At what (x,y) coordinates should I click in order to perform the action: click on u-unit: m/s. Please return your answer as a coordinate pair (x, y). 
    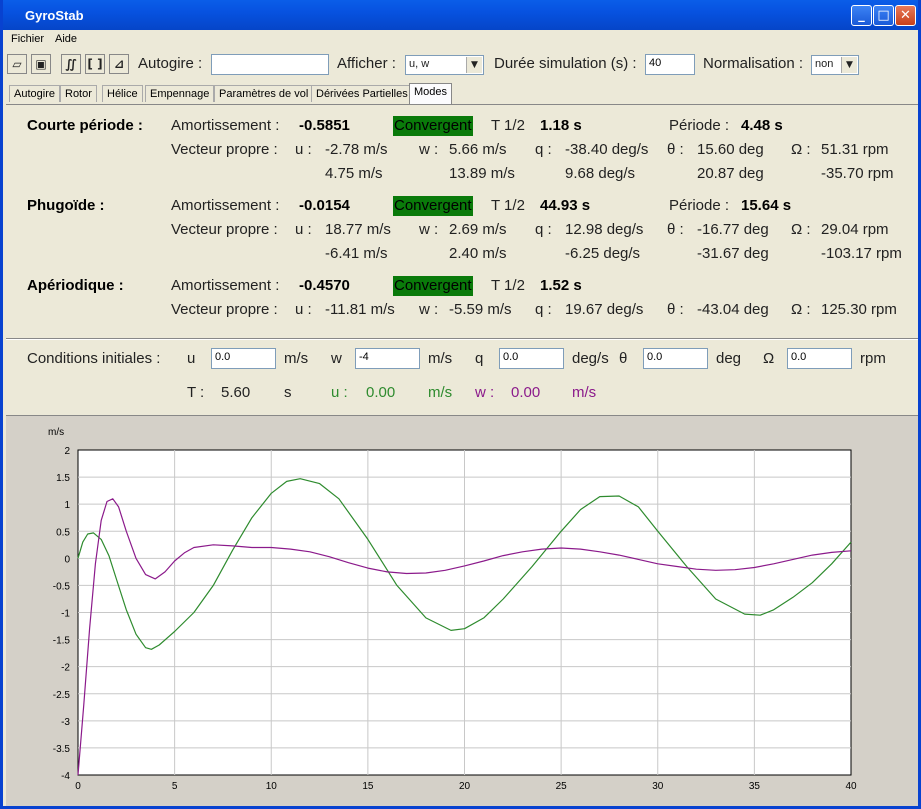
    Looking at the image, I should click on (296, 358).